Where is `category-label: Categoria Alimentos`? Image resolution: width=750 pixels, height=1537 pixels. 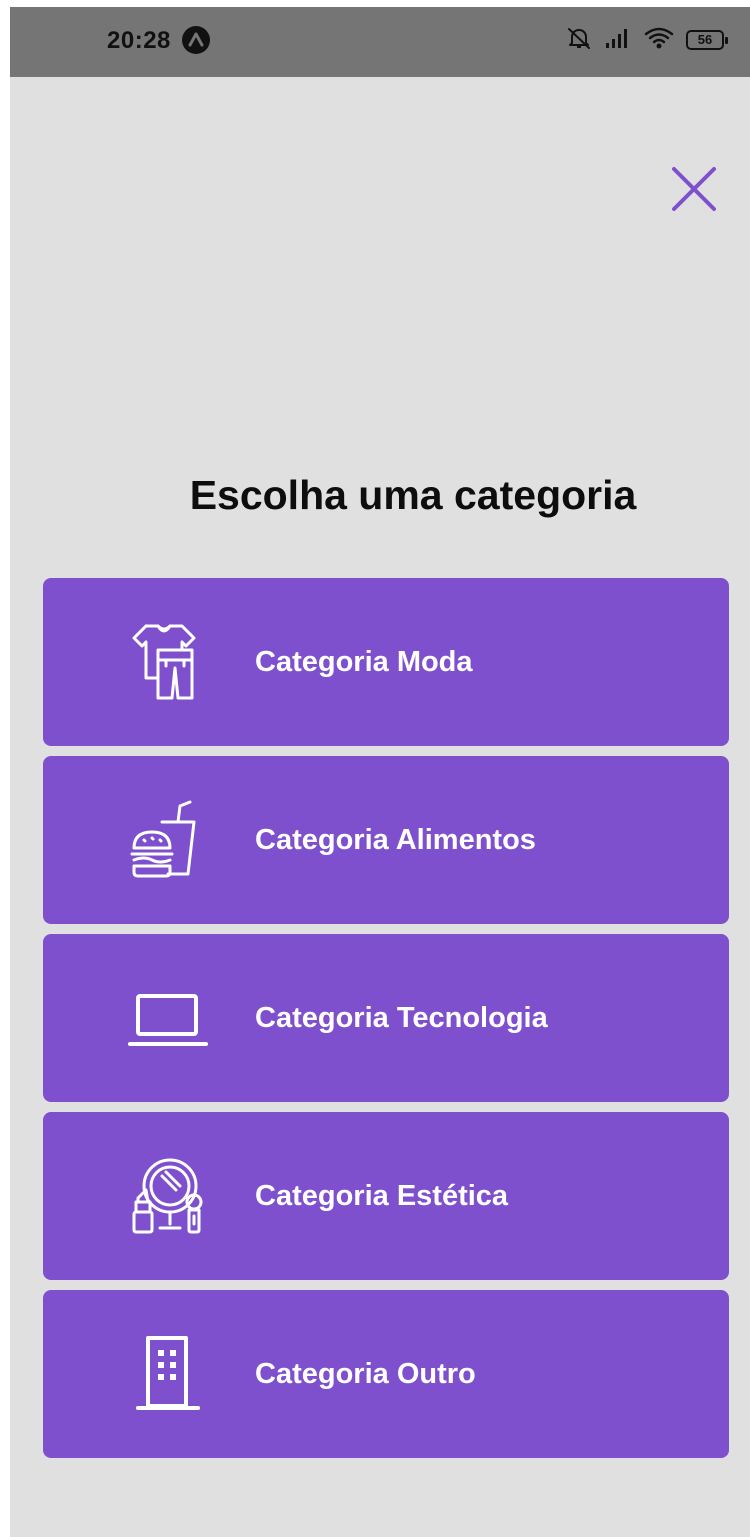 category-label: Categoria Alimentos is located at coordinates (395, 840).